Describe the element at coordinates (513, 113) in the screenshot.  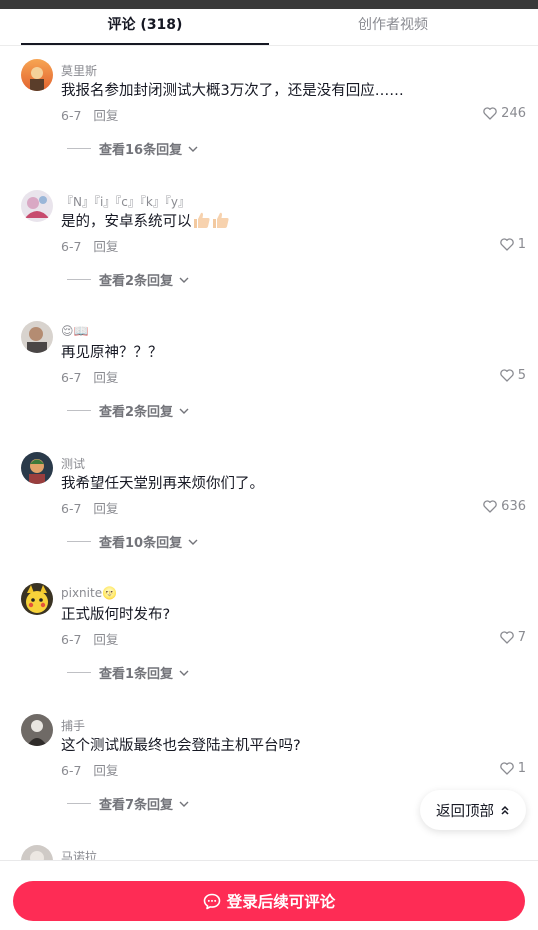
I see `like-count: 246` at that location.